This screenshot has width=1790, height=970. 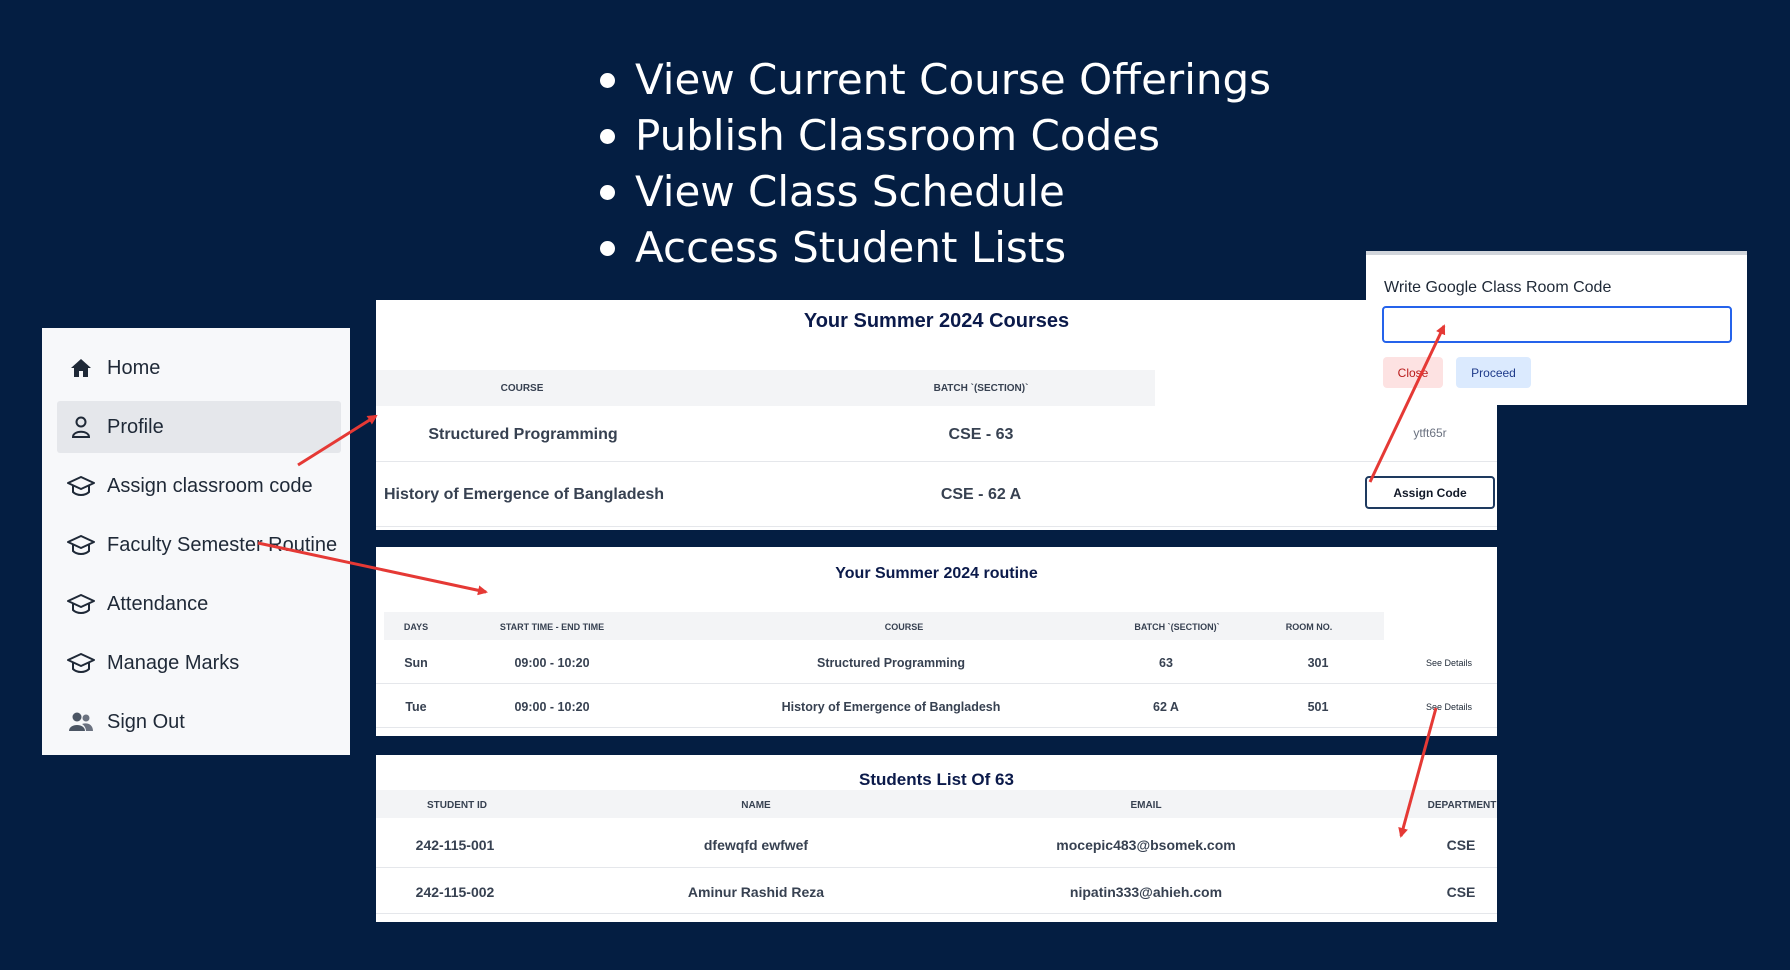 I want to click on student-email: nipatin333@ahieh.com, so click(x=1146, y=892).